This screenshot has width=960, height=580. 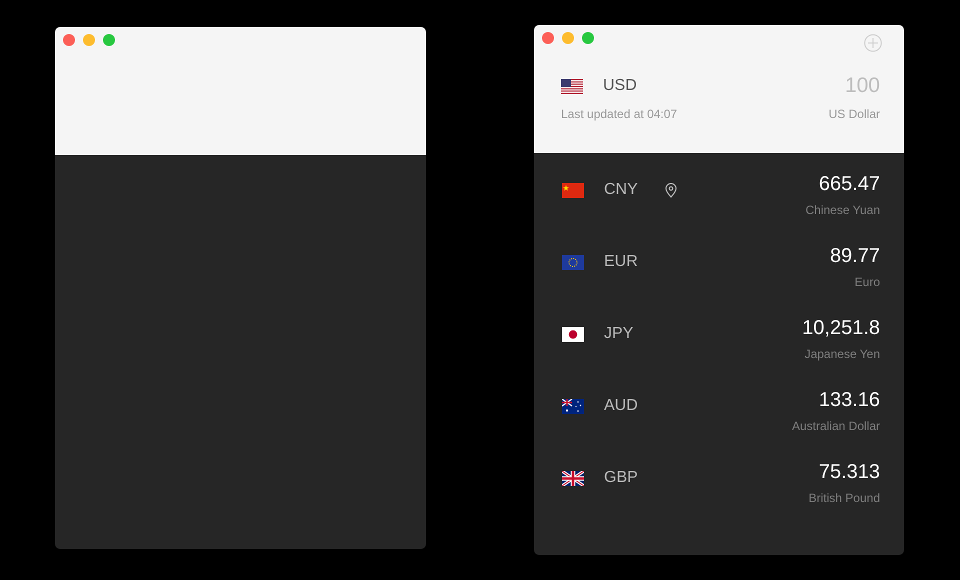 I want to click on converted-amount: 75.313, so click(x=849, y=472).